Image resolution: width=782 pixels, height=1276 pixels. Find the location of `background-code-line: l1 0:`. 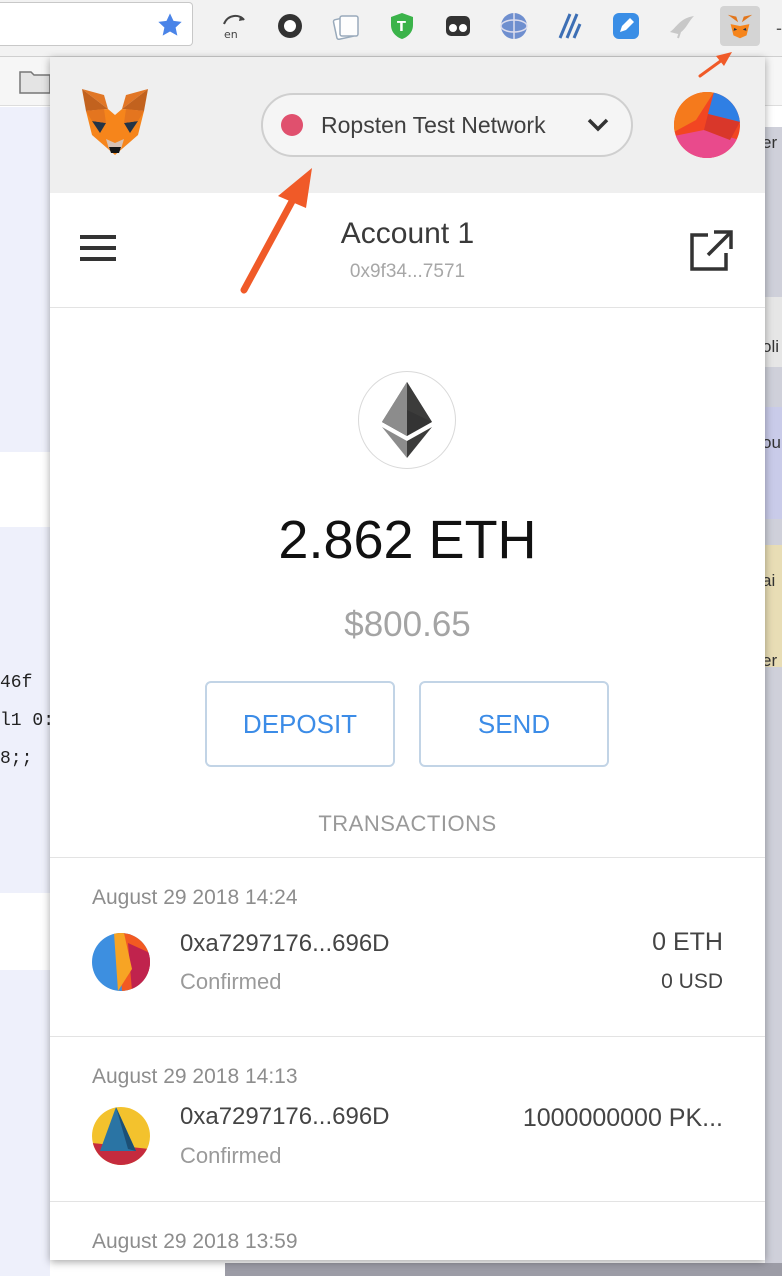

background-code-line: l1 0: is located at coordinates (27, 721).